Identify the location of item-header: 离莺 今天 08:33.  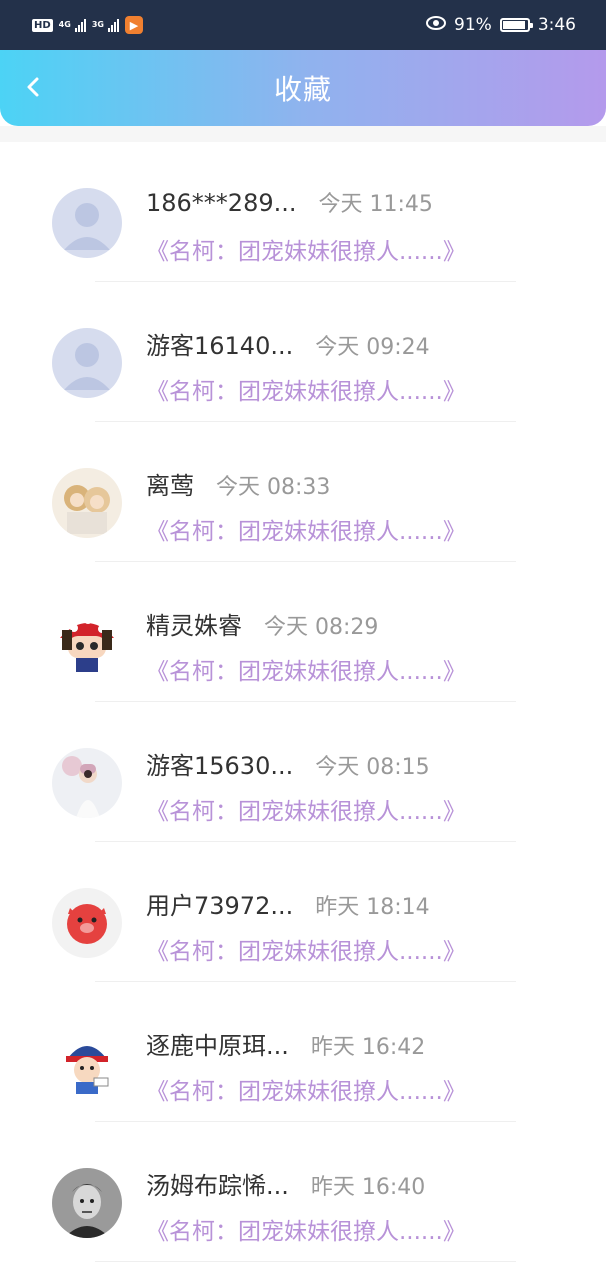
(238, 483).